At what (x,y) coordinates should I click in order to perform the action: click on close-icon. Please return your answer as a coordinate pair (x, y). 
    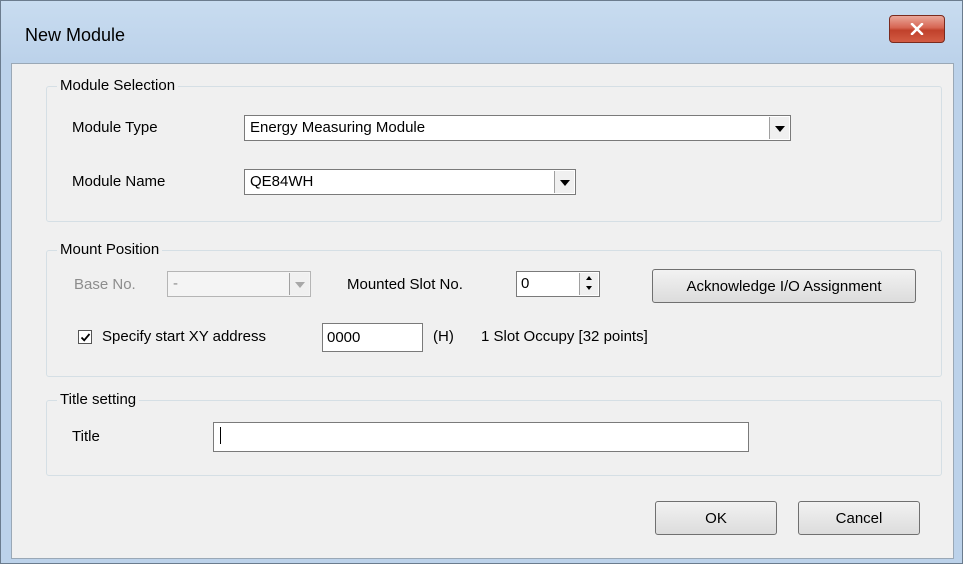
    Looking at the image, I should click on (917, 29).